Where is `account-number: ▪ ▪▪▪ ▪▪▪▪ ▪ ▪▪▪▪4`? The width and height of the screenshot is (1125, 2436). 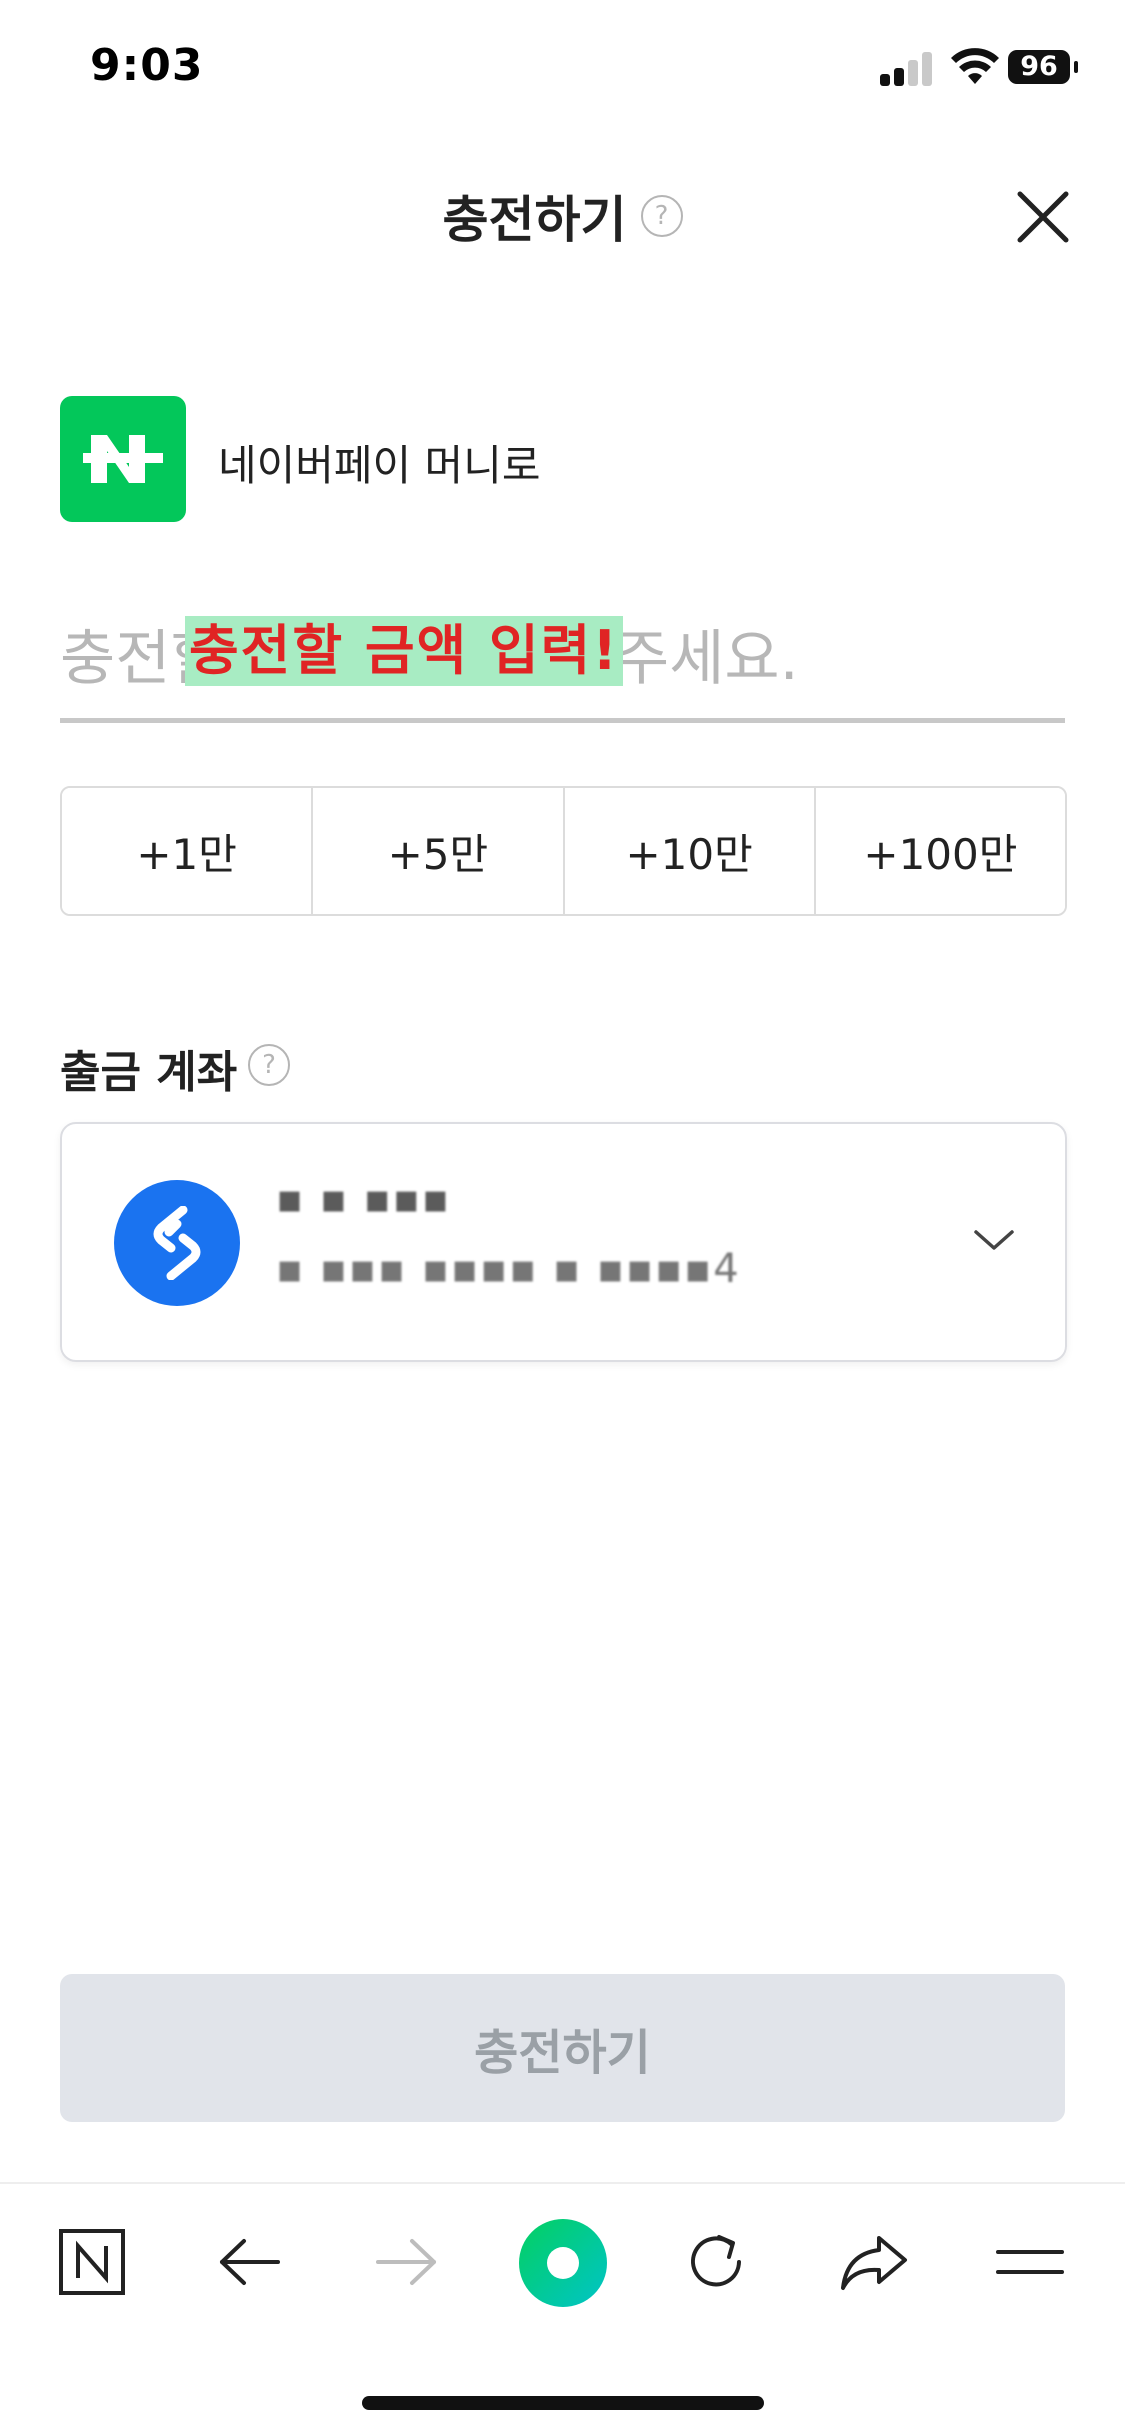
account-number: ▪ ▪▪▪ ▪▪▪▪ ▪ ▪▪▪▪4 is located at coordinates (508, 1269).